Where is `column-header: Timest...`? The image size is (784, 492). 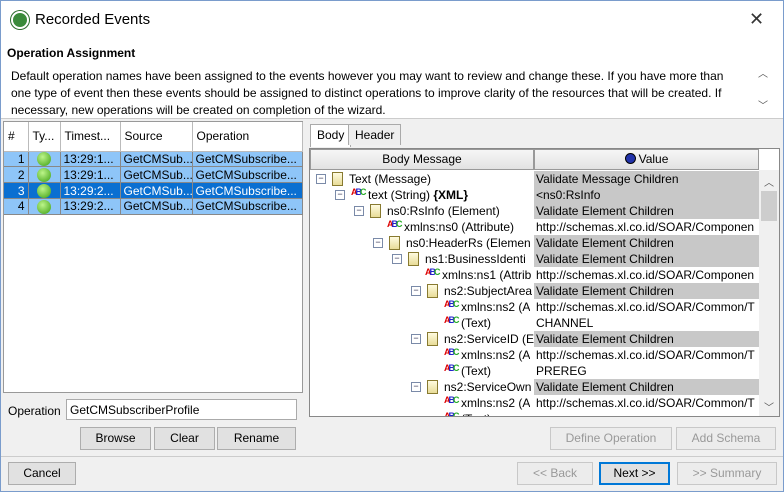 column-header: Timest... is located at coordinates (90, 137).